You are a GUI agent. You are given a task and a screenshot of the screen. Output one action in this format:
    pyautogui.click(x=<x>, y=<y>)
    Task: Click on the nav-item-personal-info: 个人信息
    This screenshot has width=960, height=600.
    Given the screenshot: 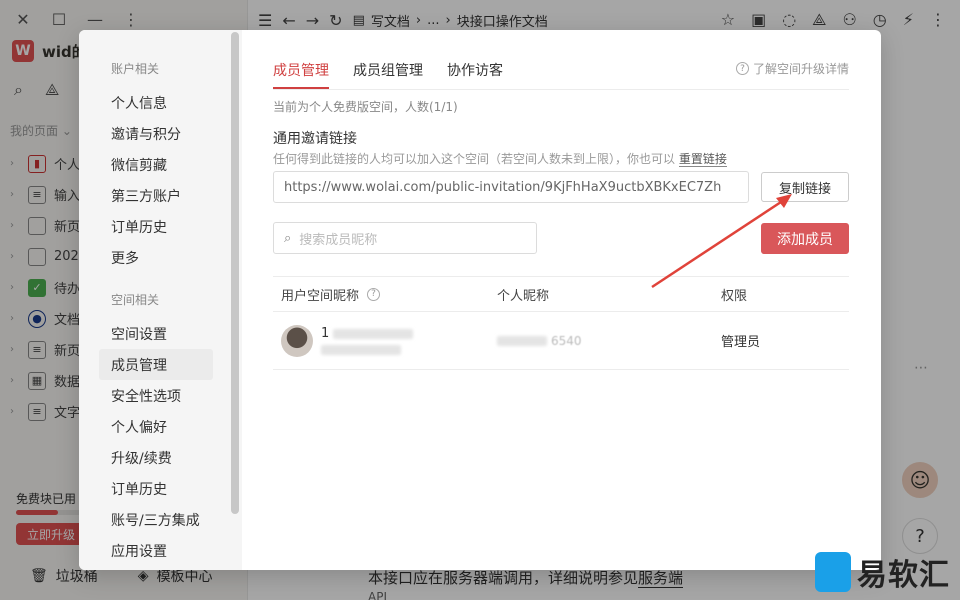 What is the action you would take?
    pyautogui.click(x=160, y=102)
    